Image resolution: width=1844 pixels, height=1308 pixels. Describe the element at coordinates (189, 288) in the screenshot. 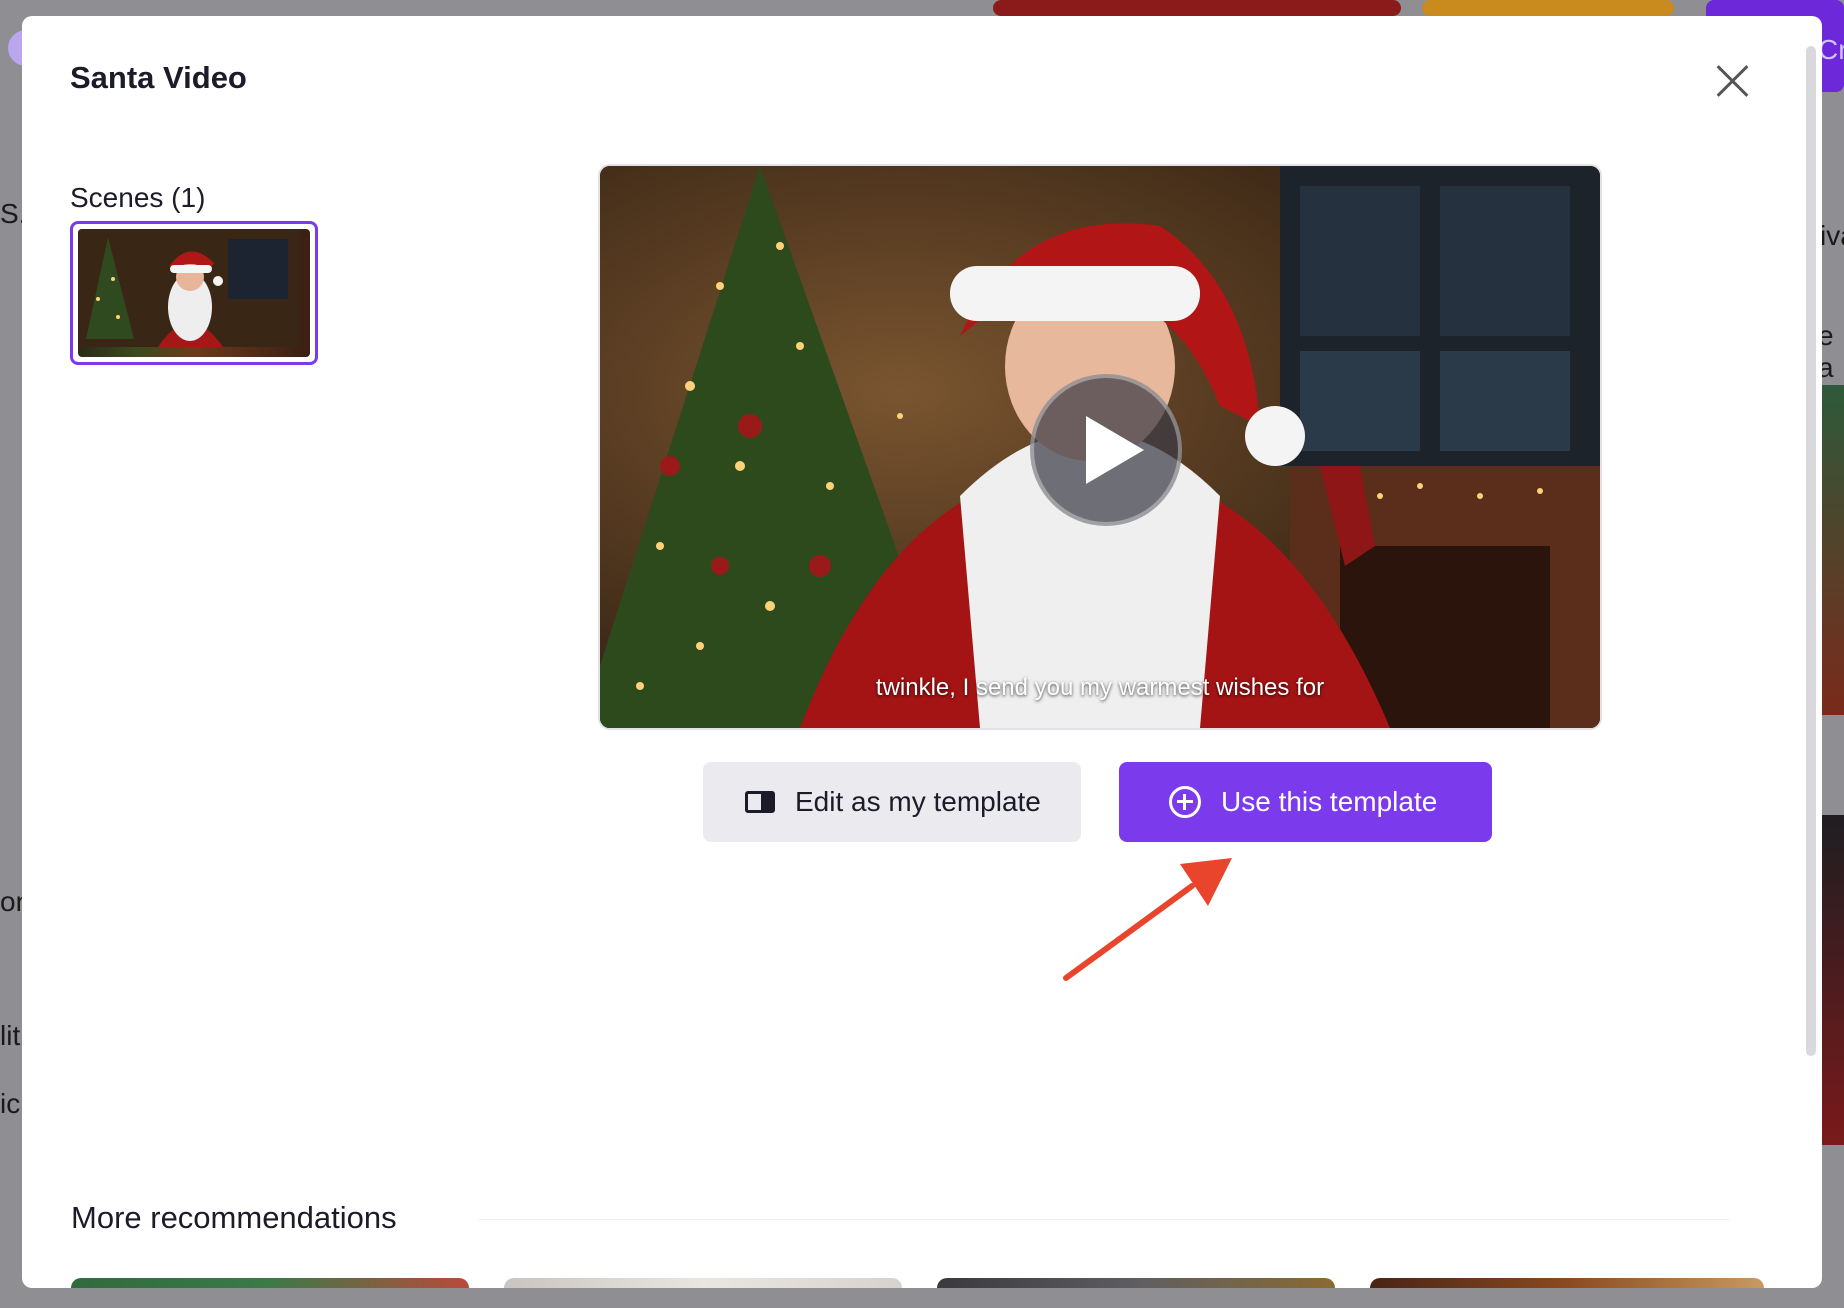

I see `santa-thumbnail-illustration` at that location.